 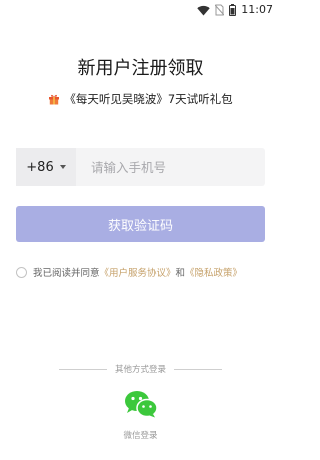 I want to click on phone-input-row: +86, so click(x=140, y=167).